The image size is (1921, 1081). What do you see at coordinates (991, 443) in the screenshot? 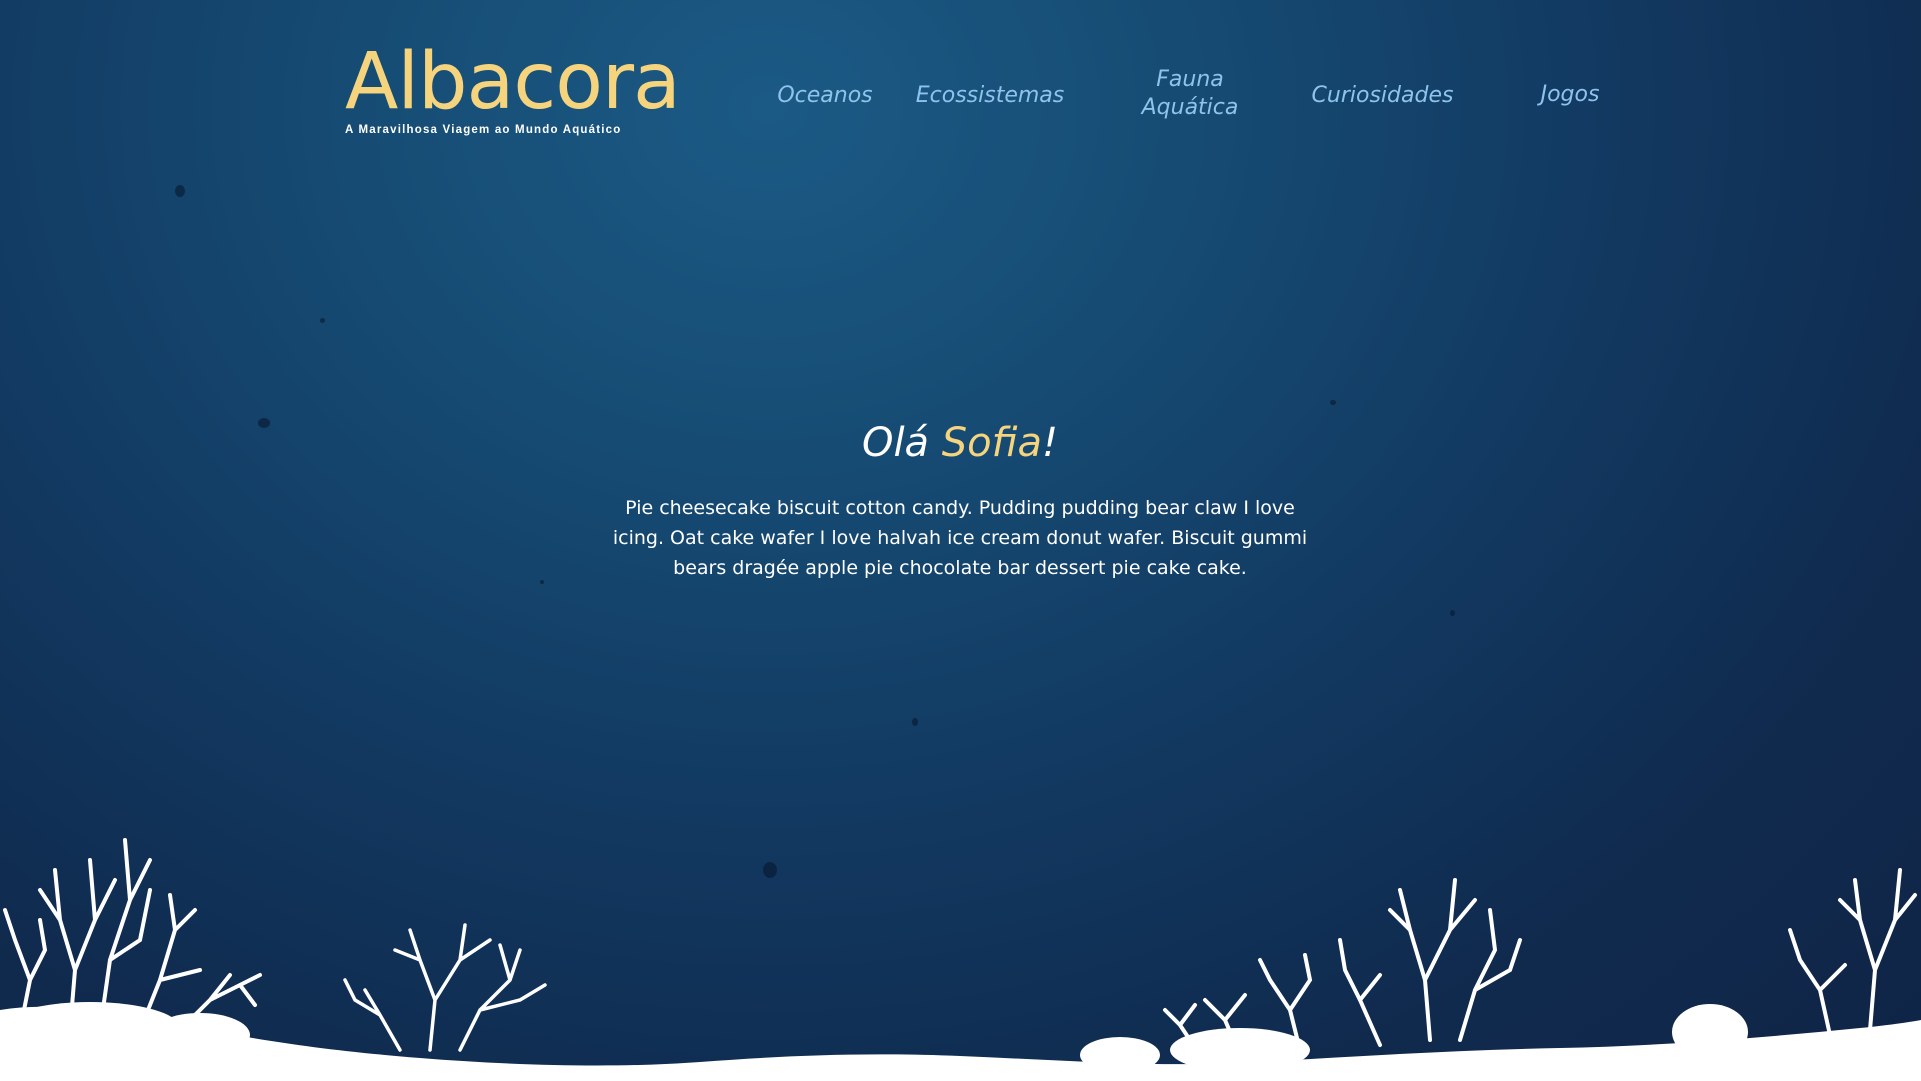
I see `user-name: Sofia` at bounding box center [991, 443].